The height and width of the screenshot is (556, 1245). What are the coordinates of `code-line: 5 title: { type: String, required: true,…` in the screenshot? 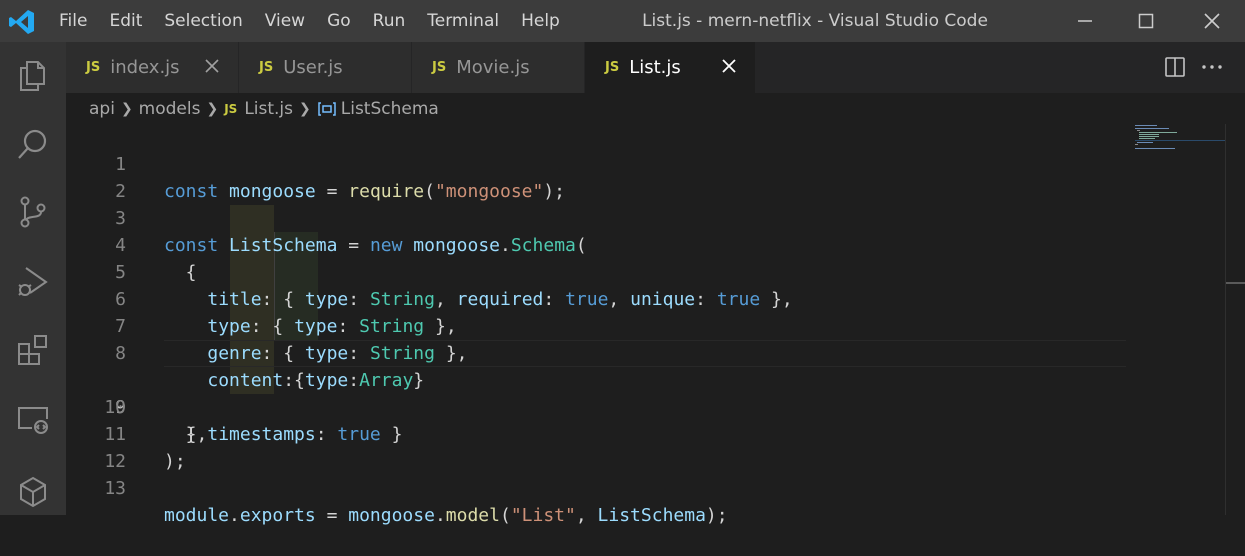 It's located at (454, 286).